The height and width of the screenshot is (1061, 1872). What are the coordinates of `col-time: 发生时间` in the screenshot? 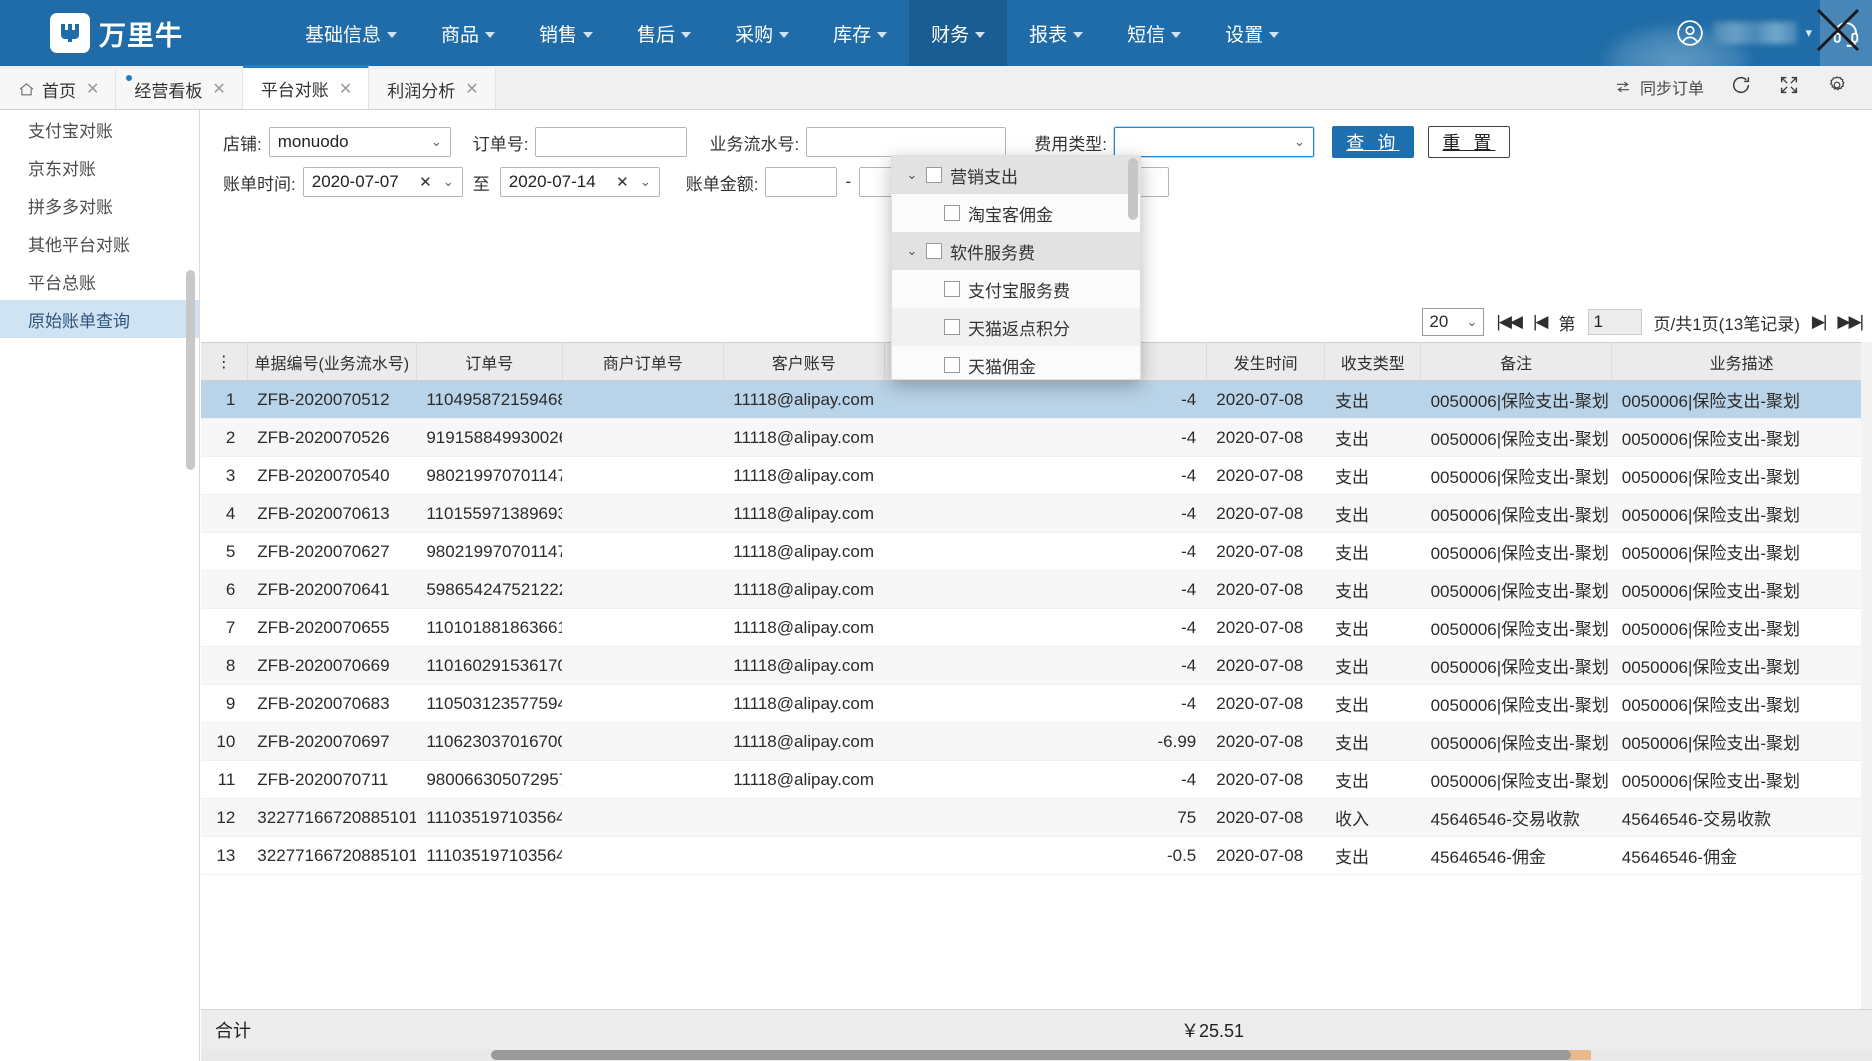 It's located at (1266, 361).